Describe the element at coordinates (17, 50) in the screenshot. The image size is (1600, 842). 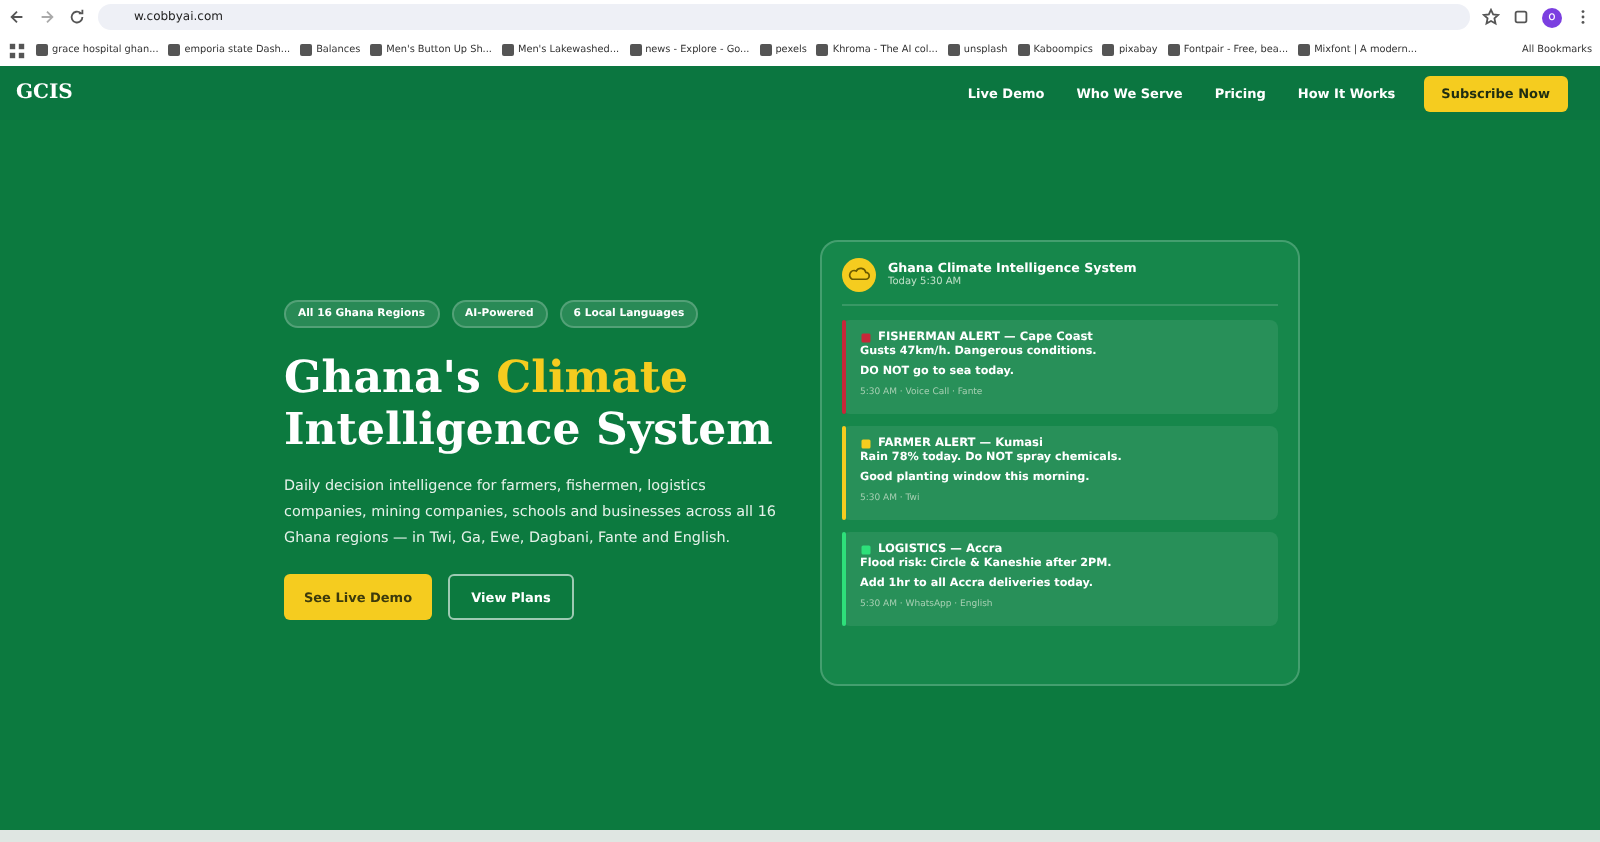
I see `apps-icon` at that location.